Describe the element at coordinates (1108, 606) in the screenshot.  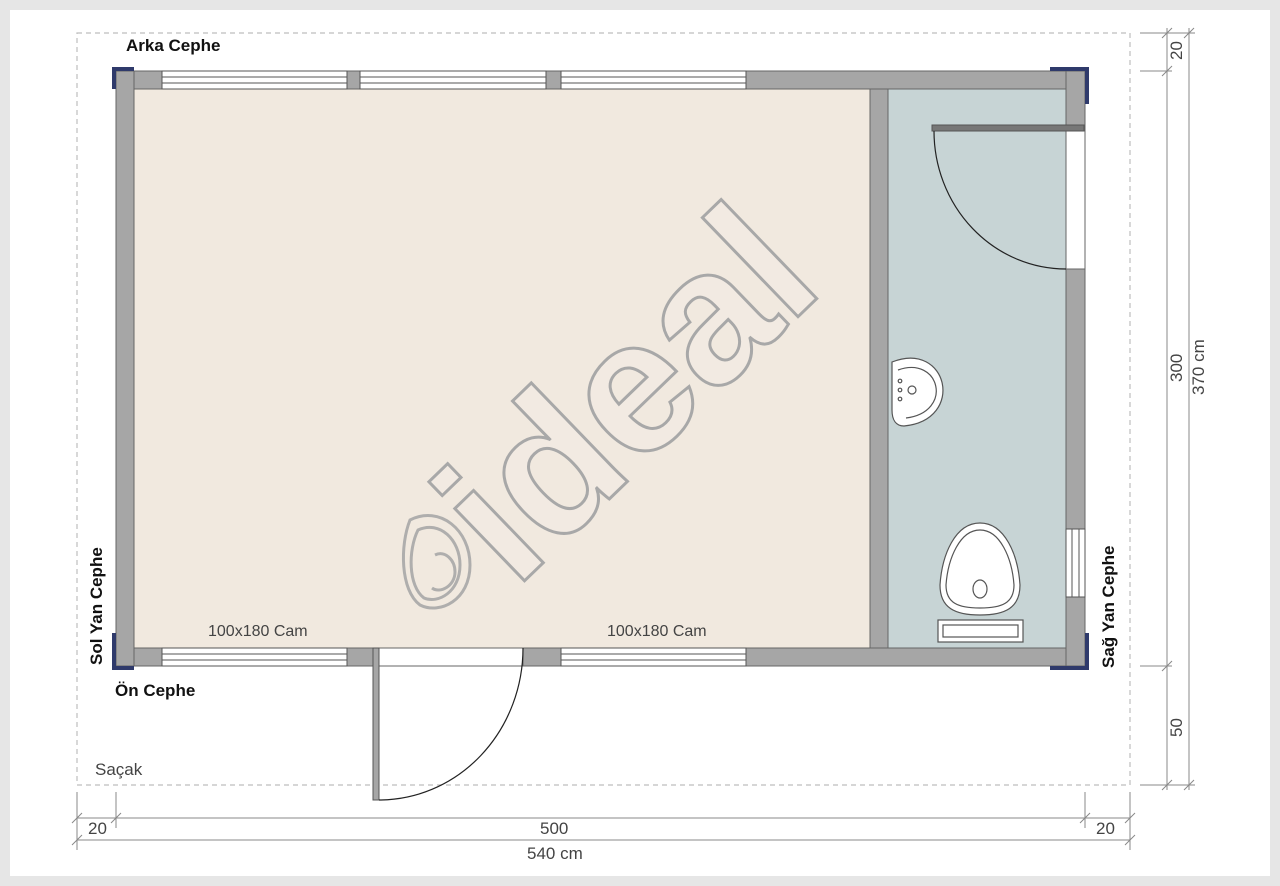
I see `right-facade-label: Sağ Yan Cephe` at that location.